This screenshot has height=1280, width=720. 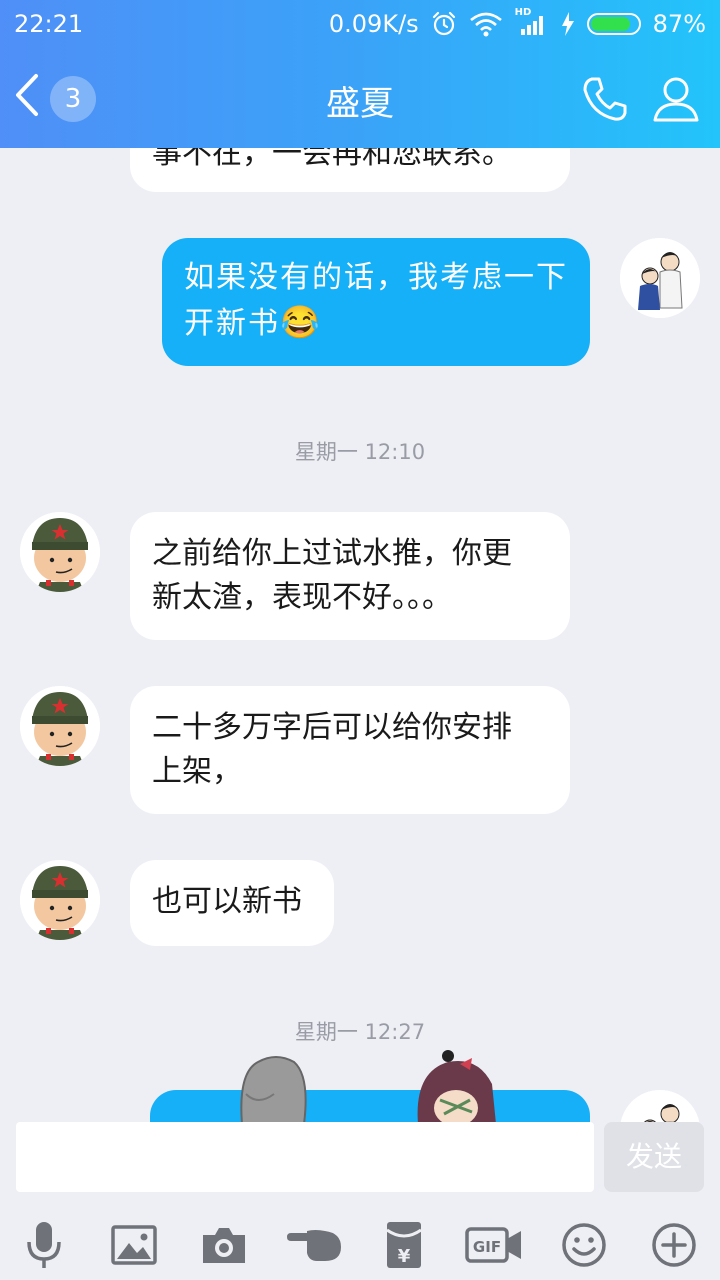 I want to click on alarm-icon, so click(x=443, y=23).